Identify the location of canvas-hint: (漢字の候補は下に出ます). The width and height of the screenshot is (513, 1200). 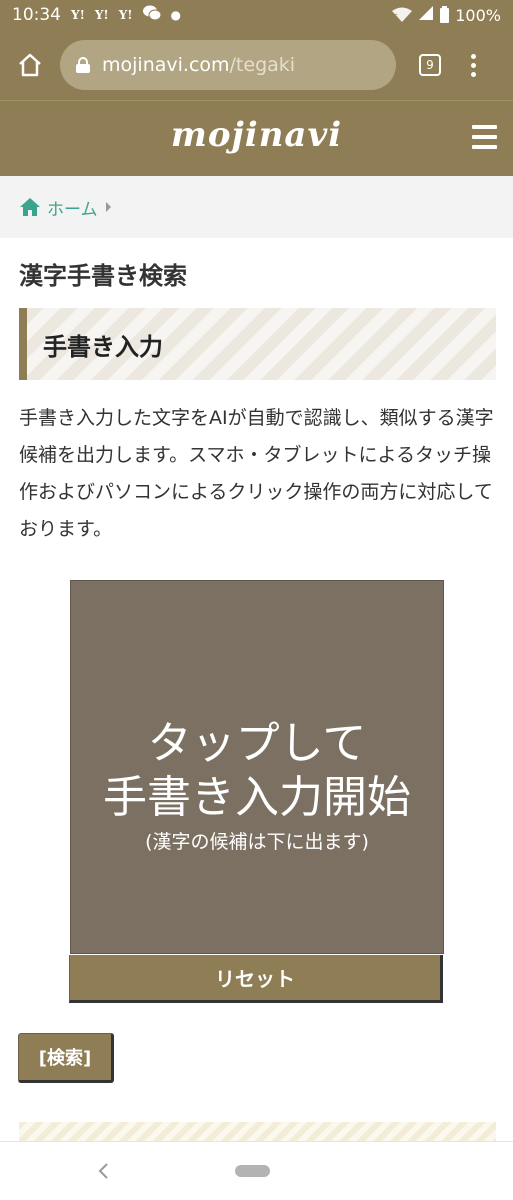
(257, 842).